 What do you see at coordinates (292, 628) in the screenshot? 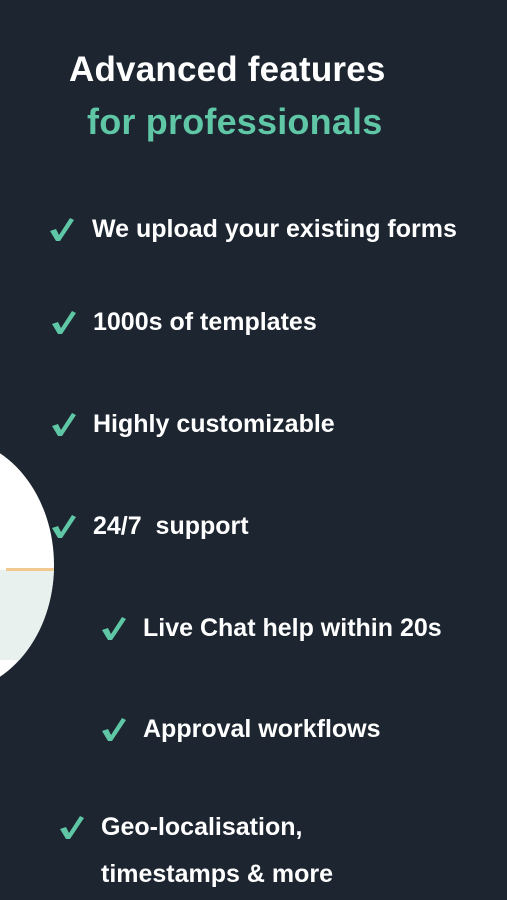
I see `feature-label: Live Chat help within 20s` at bounding box center [292, 628].